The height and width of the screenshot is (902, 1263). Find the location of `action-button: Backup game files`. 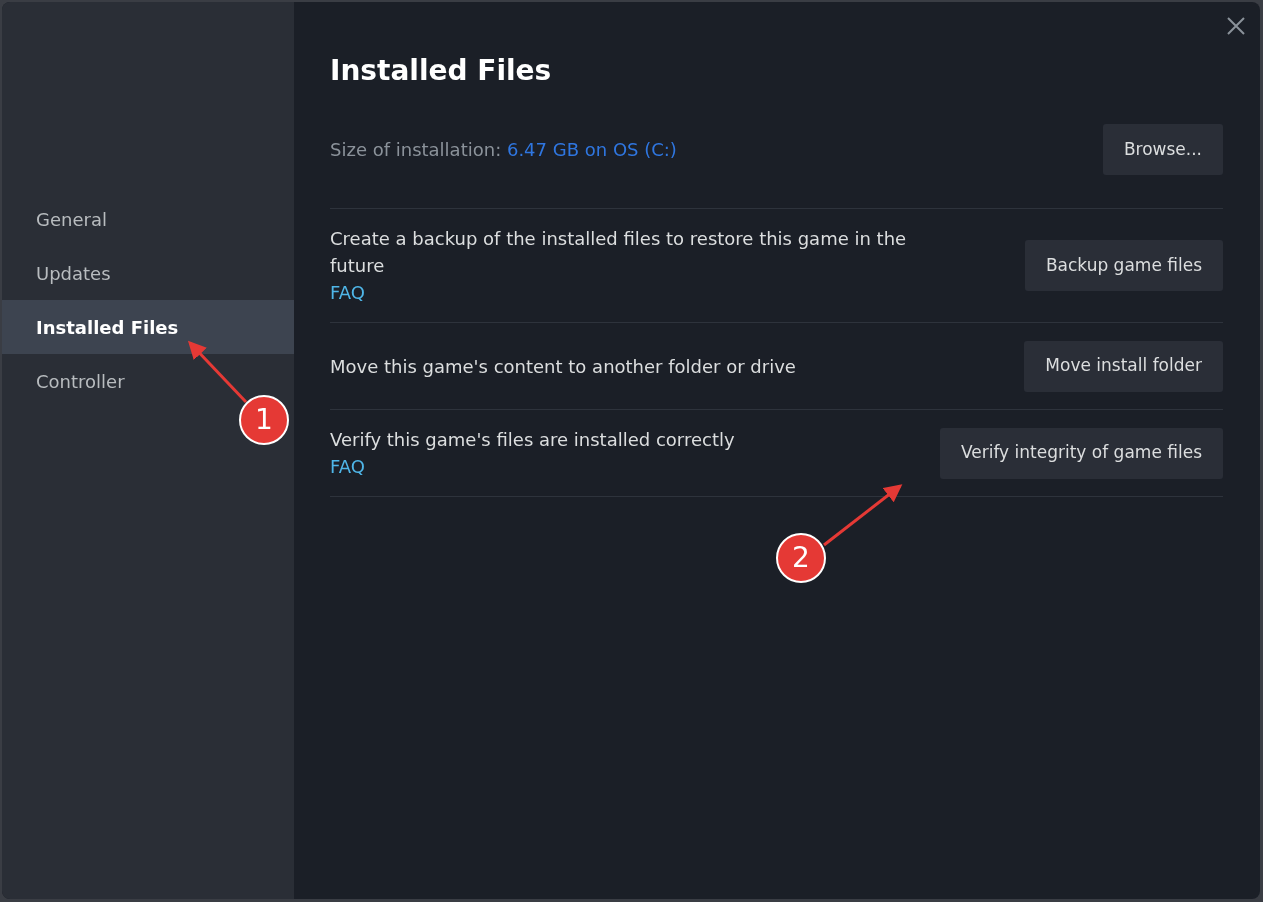

action-button: Backup game files is located at coordinates (1123, 265).